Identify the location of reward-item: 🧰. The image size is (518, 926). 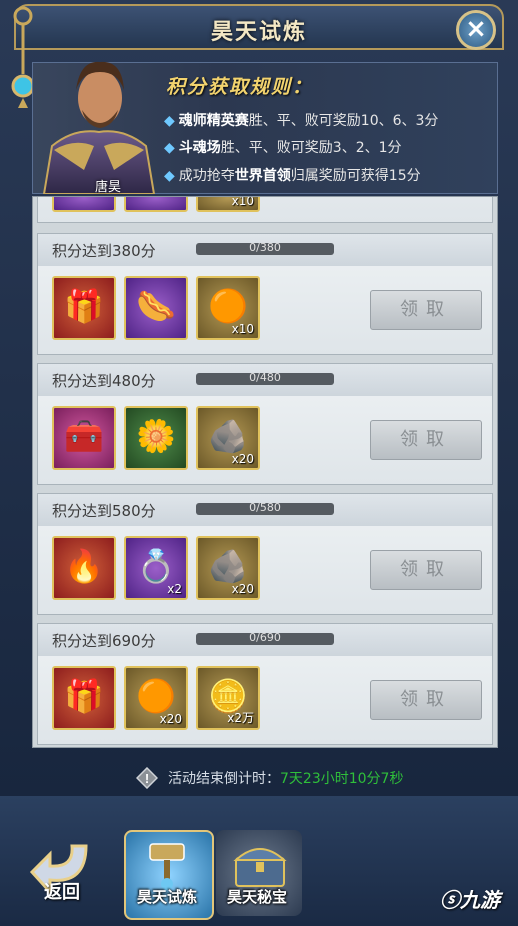
(84, 438).